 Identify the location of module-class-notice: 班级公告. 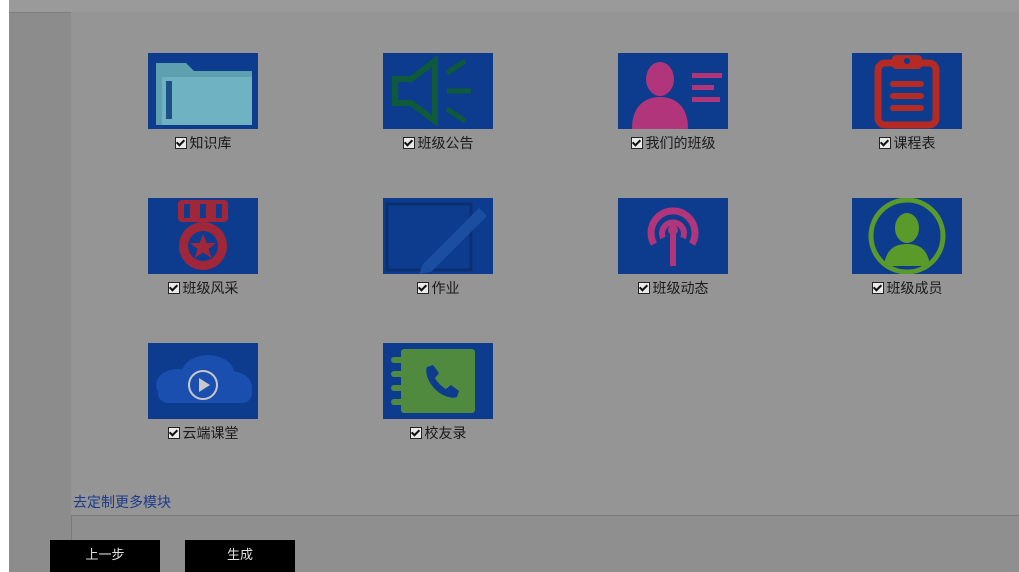
(438, 103).